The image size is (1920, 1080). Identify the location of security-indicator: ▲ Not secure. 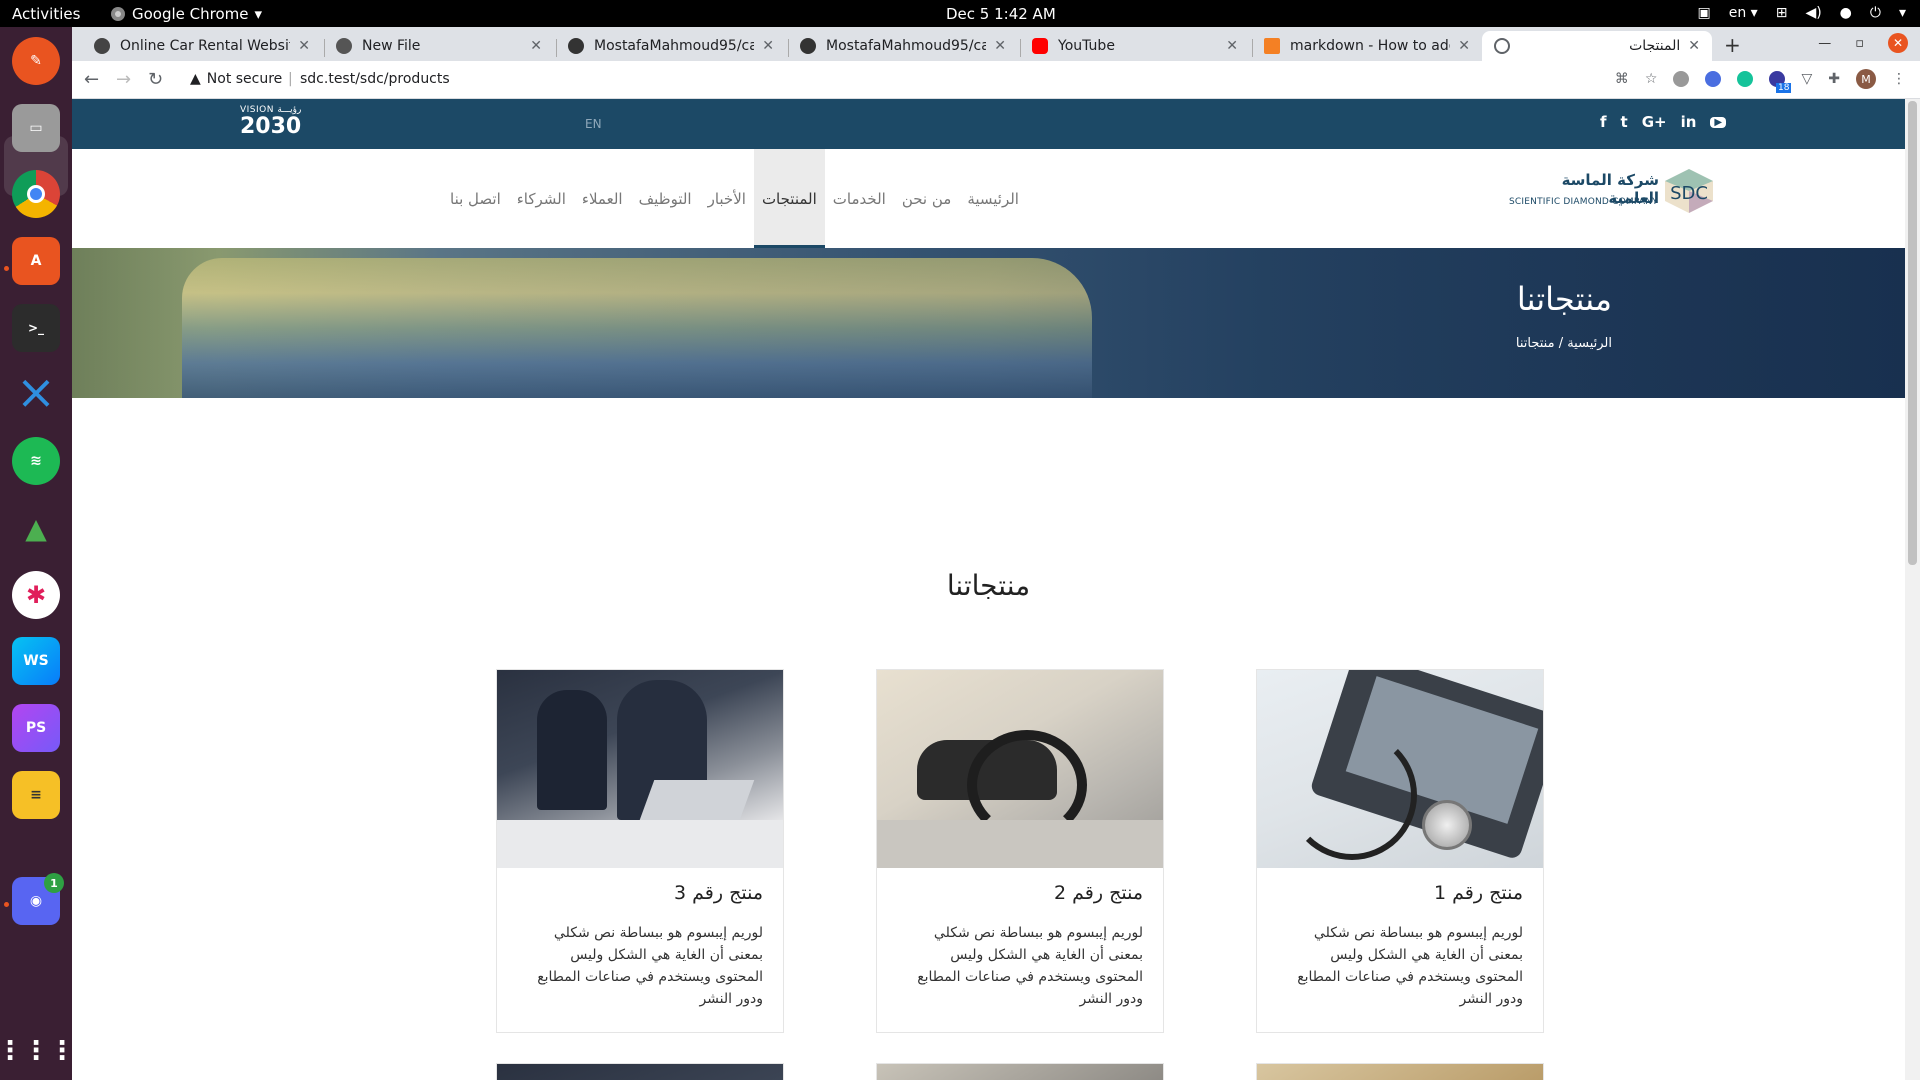
(236, 79).